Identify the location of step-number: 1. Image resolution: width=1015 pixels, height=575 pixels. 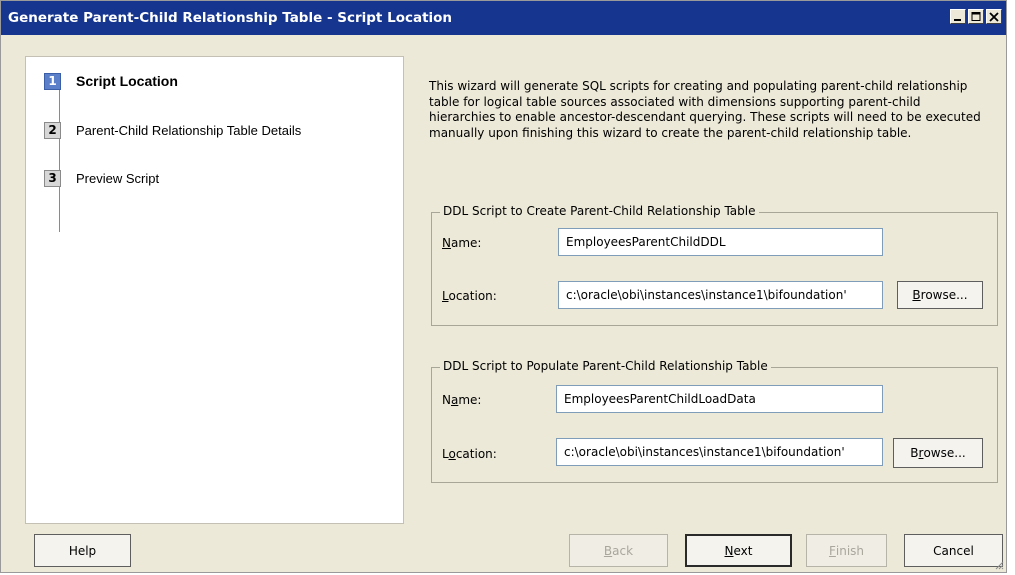
(52, 81).